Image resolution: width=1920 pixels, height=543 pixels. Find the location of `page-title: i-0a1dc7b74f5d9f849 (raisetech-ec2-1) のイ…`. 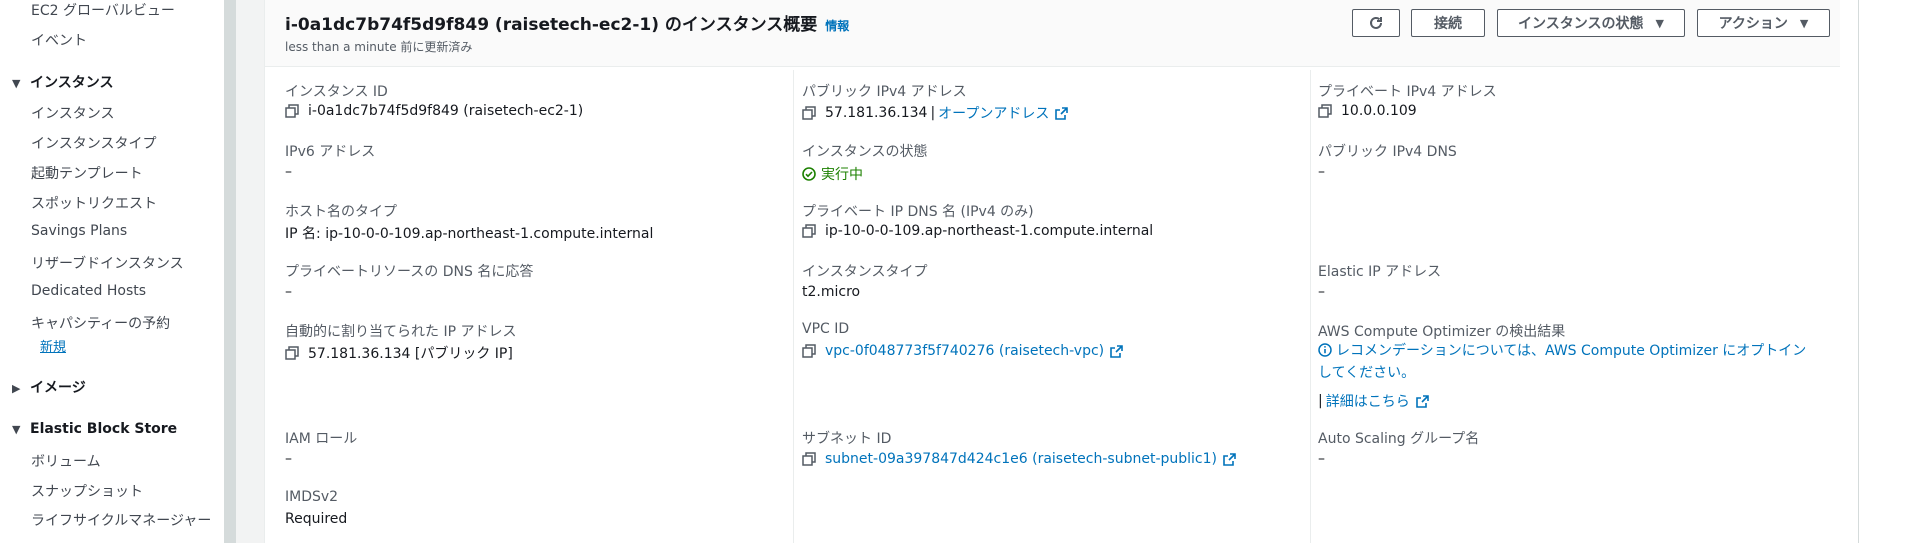

page-title: i-0a1dc7b74f5d9f849 (raisetech-ec2-1) のイ… is located at coordinates (567, 22).